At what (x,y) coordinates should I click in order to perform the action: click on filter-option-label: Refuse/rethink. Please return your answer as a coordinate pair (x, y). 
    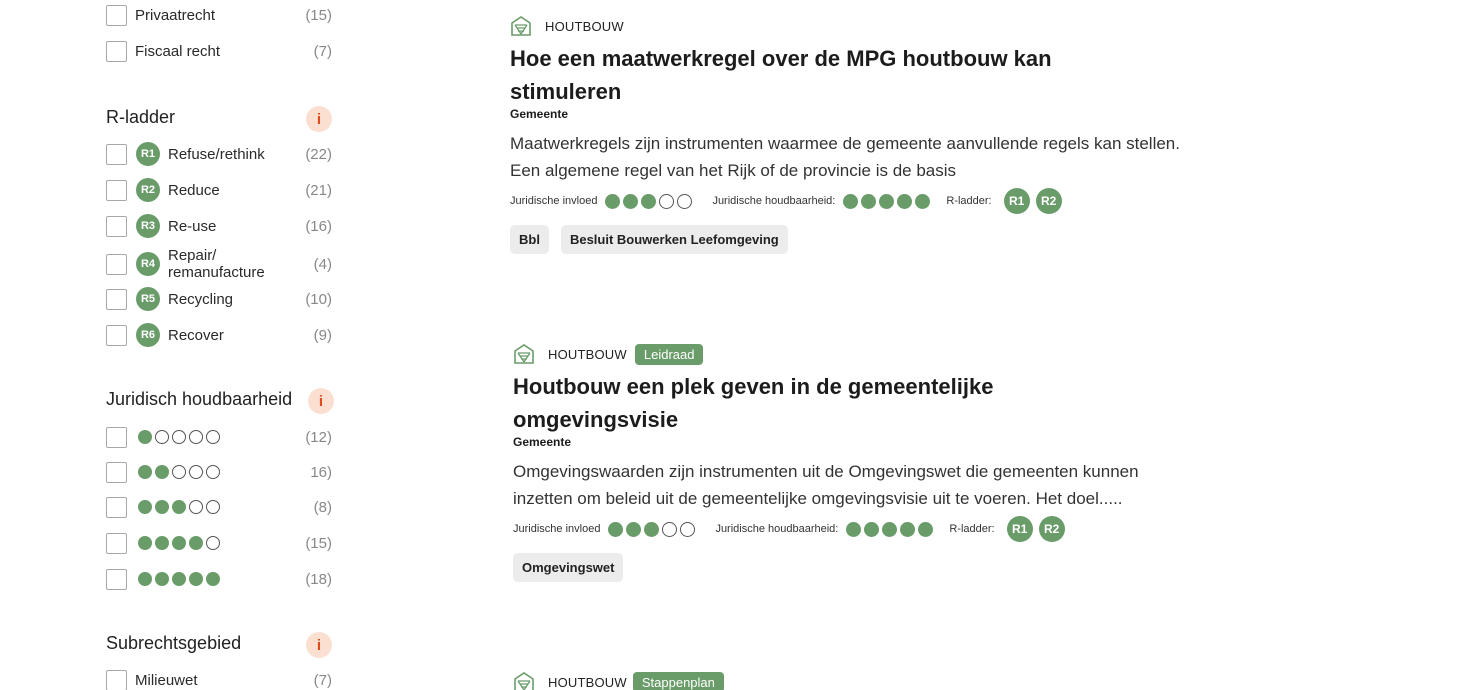
    Looking at the image, I should click on (216, 154).